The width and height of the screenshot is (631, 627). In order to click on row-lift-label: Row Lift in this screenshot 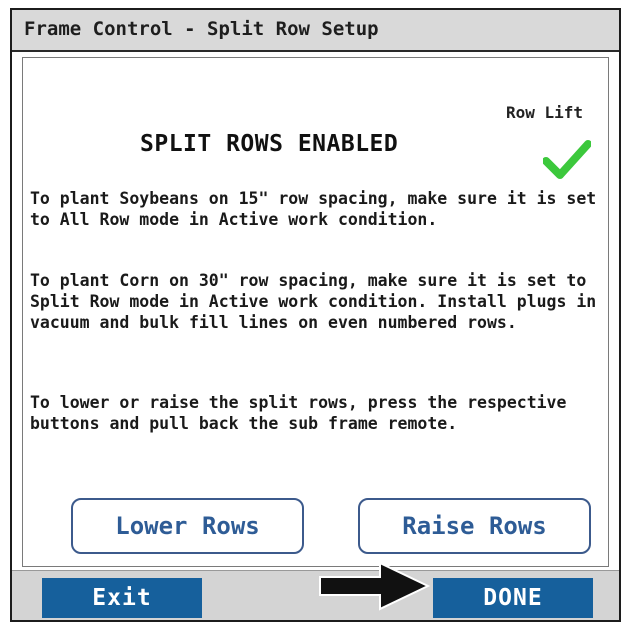, I will do `click(545, 112)`.